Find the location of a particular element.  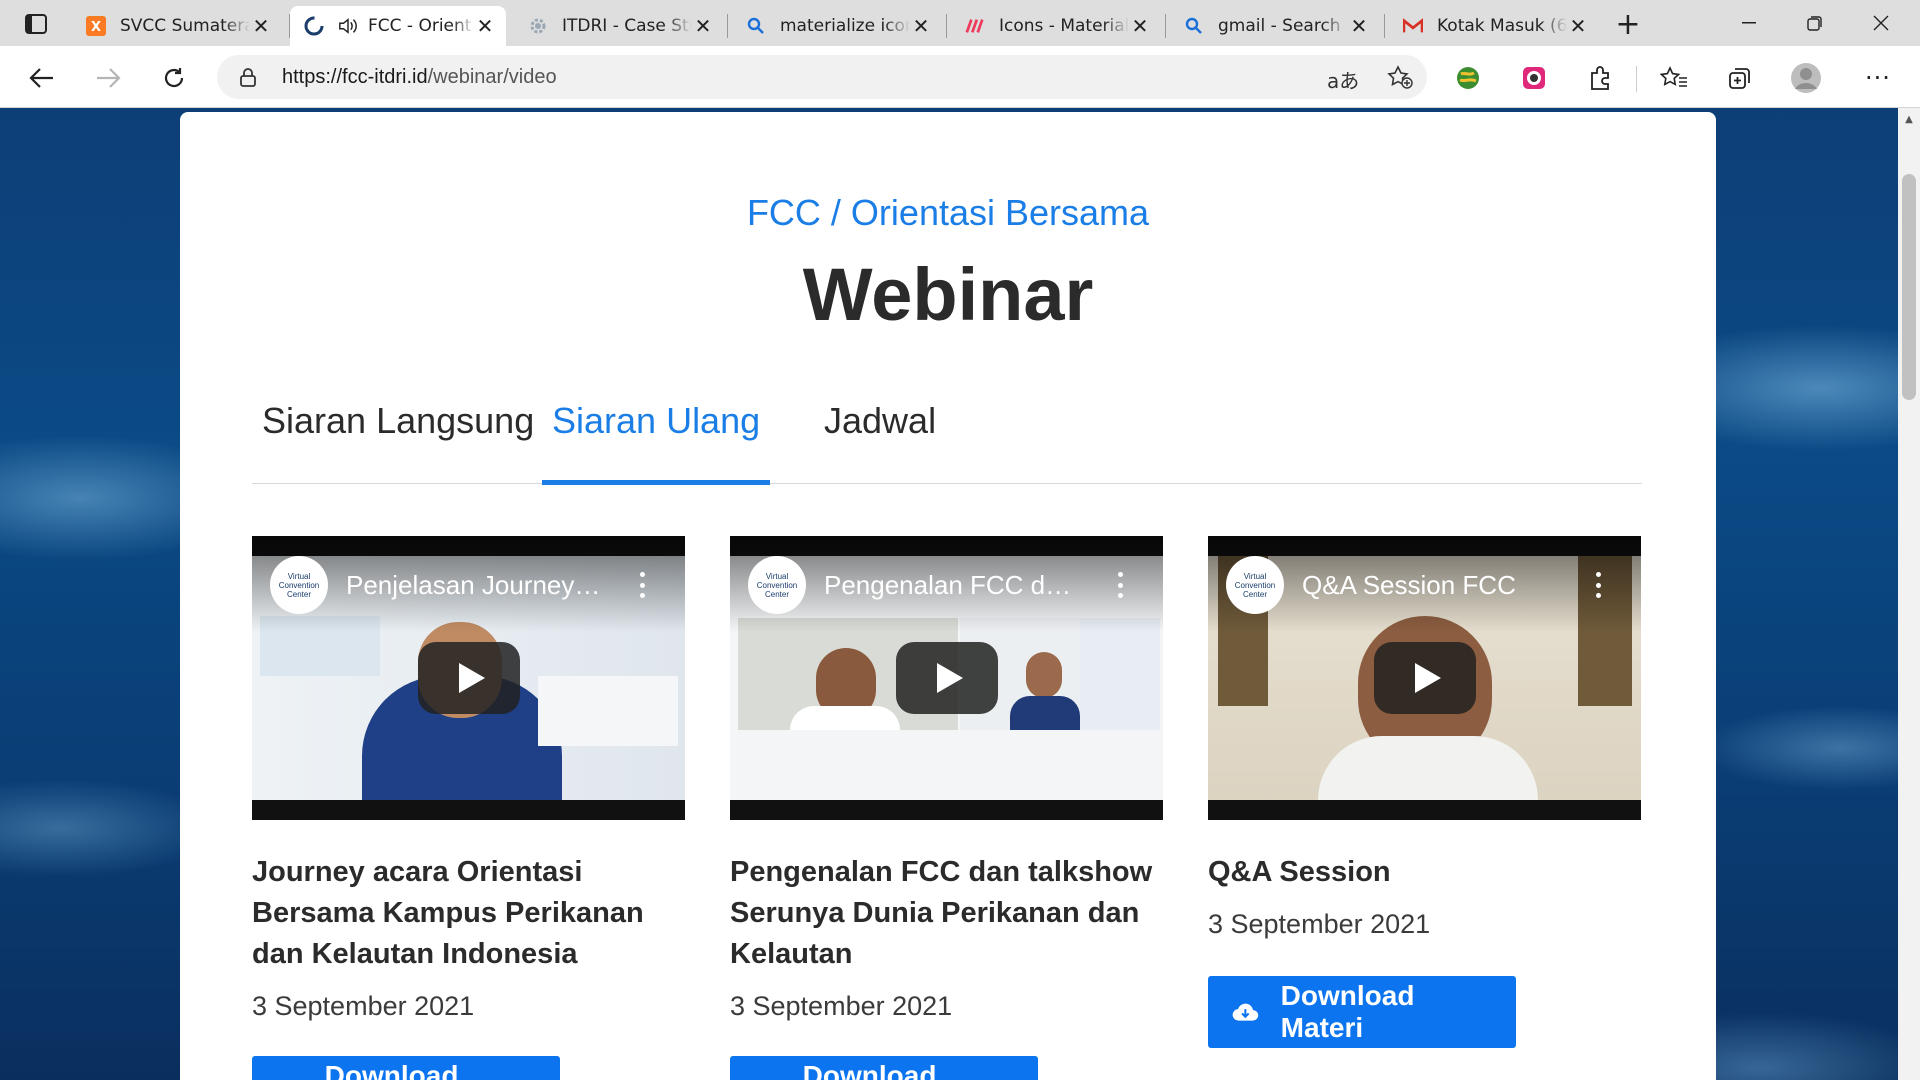

address-bar: https://fcc-itdri.id/webinar/video aあ is located at coordinates (822, 77).